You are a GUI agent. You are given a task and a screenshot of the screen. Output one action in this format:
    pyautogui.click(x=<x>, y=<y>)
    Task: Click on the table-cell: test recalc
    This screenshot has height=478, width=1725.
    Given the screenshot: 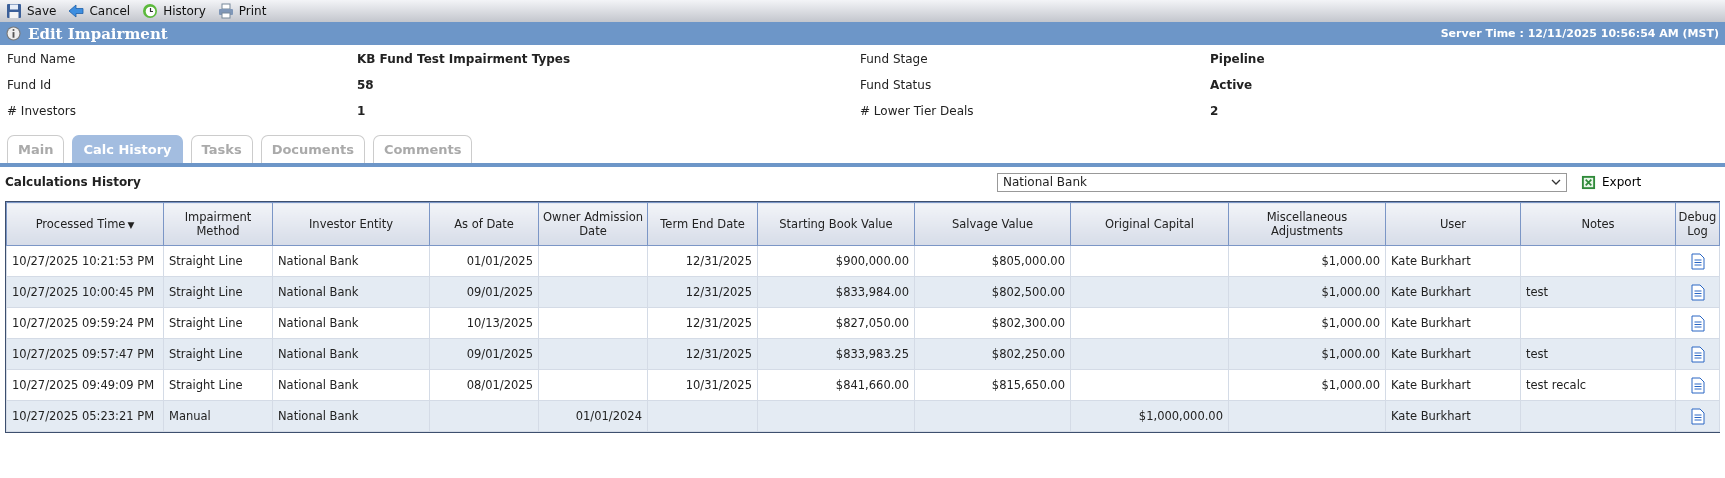 What is the action you would take?
    pyautogui.click(x=1556, y=385)
    